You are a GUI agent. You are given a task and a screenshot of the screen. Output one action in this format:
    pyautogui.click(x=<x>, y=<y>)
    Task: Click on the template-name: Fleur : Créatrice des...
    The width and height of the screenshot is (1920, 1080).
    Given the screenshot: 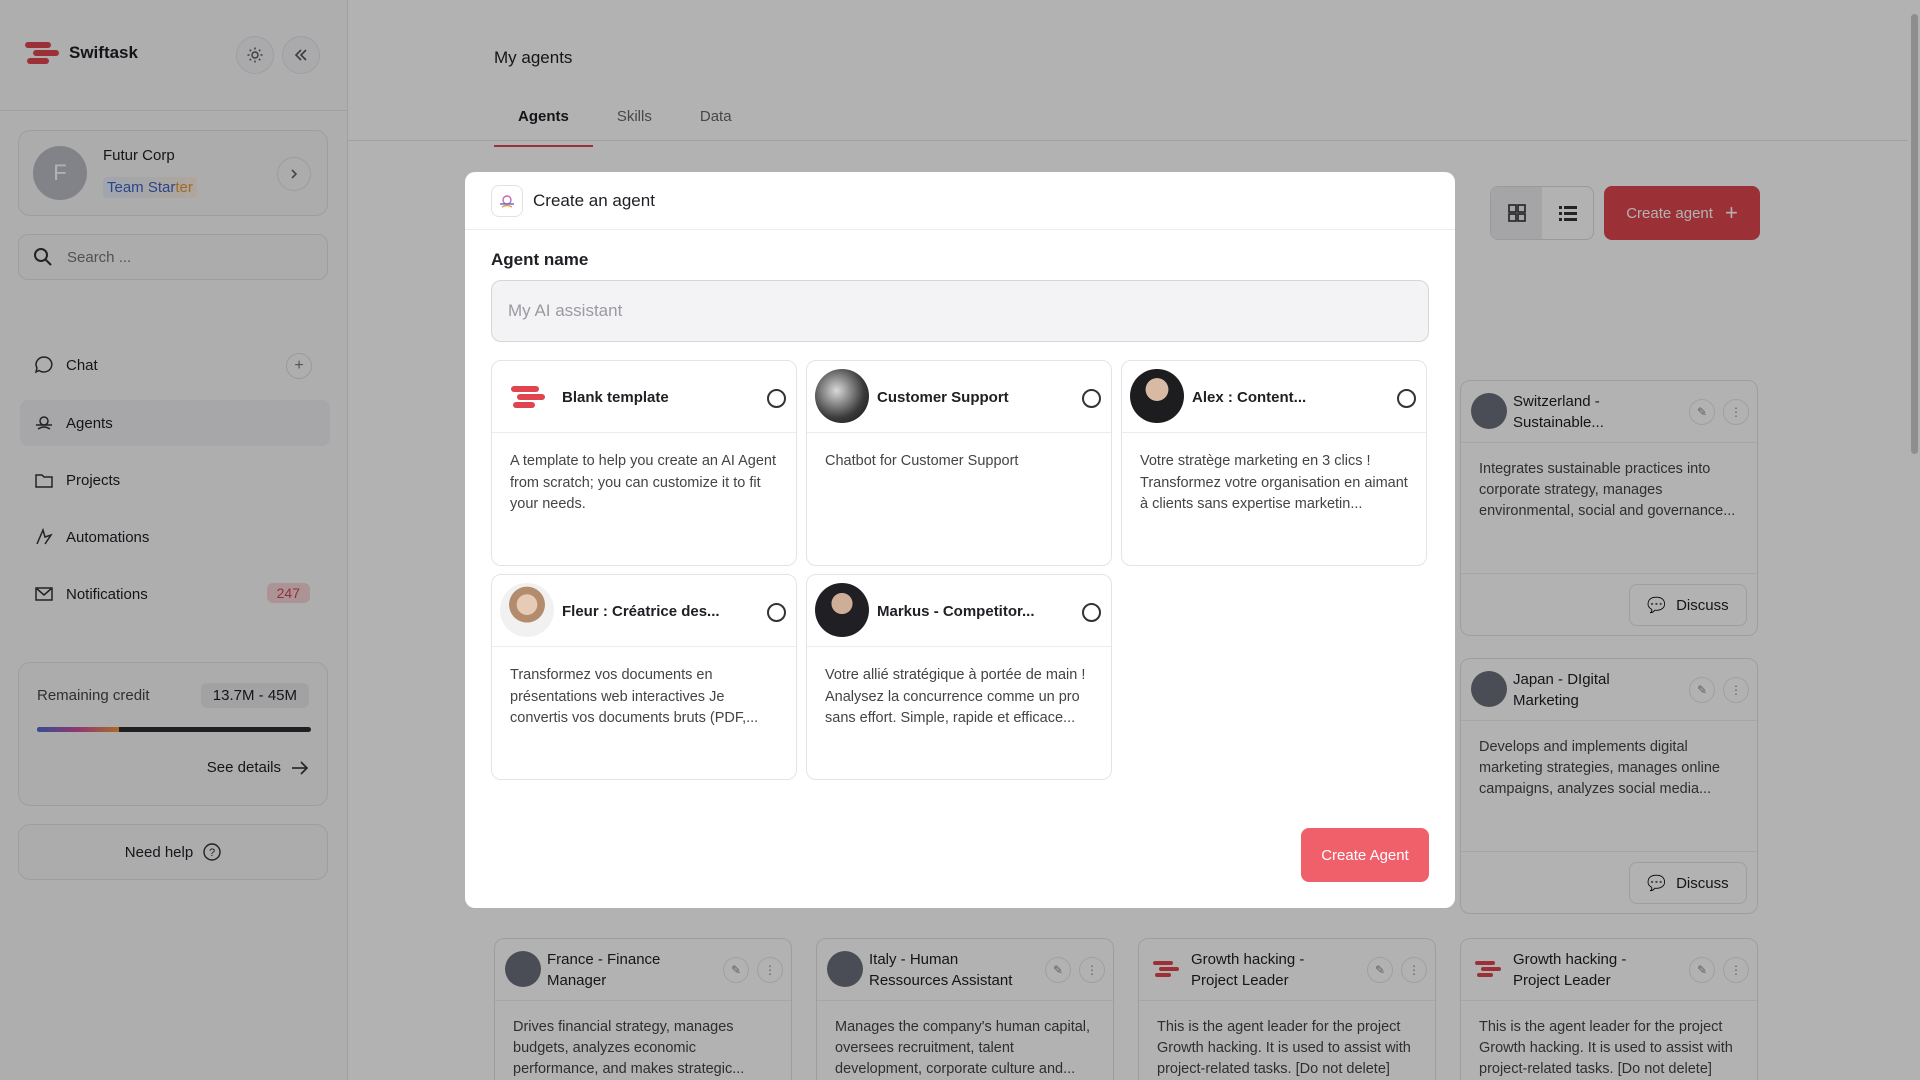 What is the action you would take?
    pyautogui.click(x=641, y=611)
    